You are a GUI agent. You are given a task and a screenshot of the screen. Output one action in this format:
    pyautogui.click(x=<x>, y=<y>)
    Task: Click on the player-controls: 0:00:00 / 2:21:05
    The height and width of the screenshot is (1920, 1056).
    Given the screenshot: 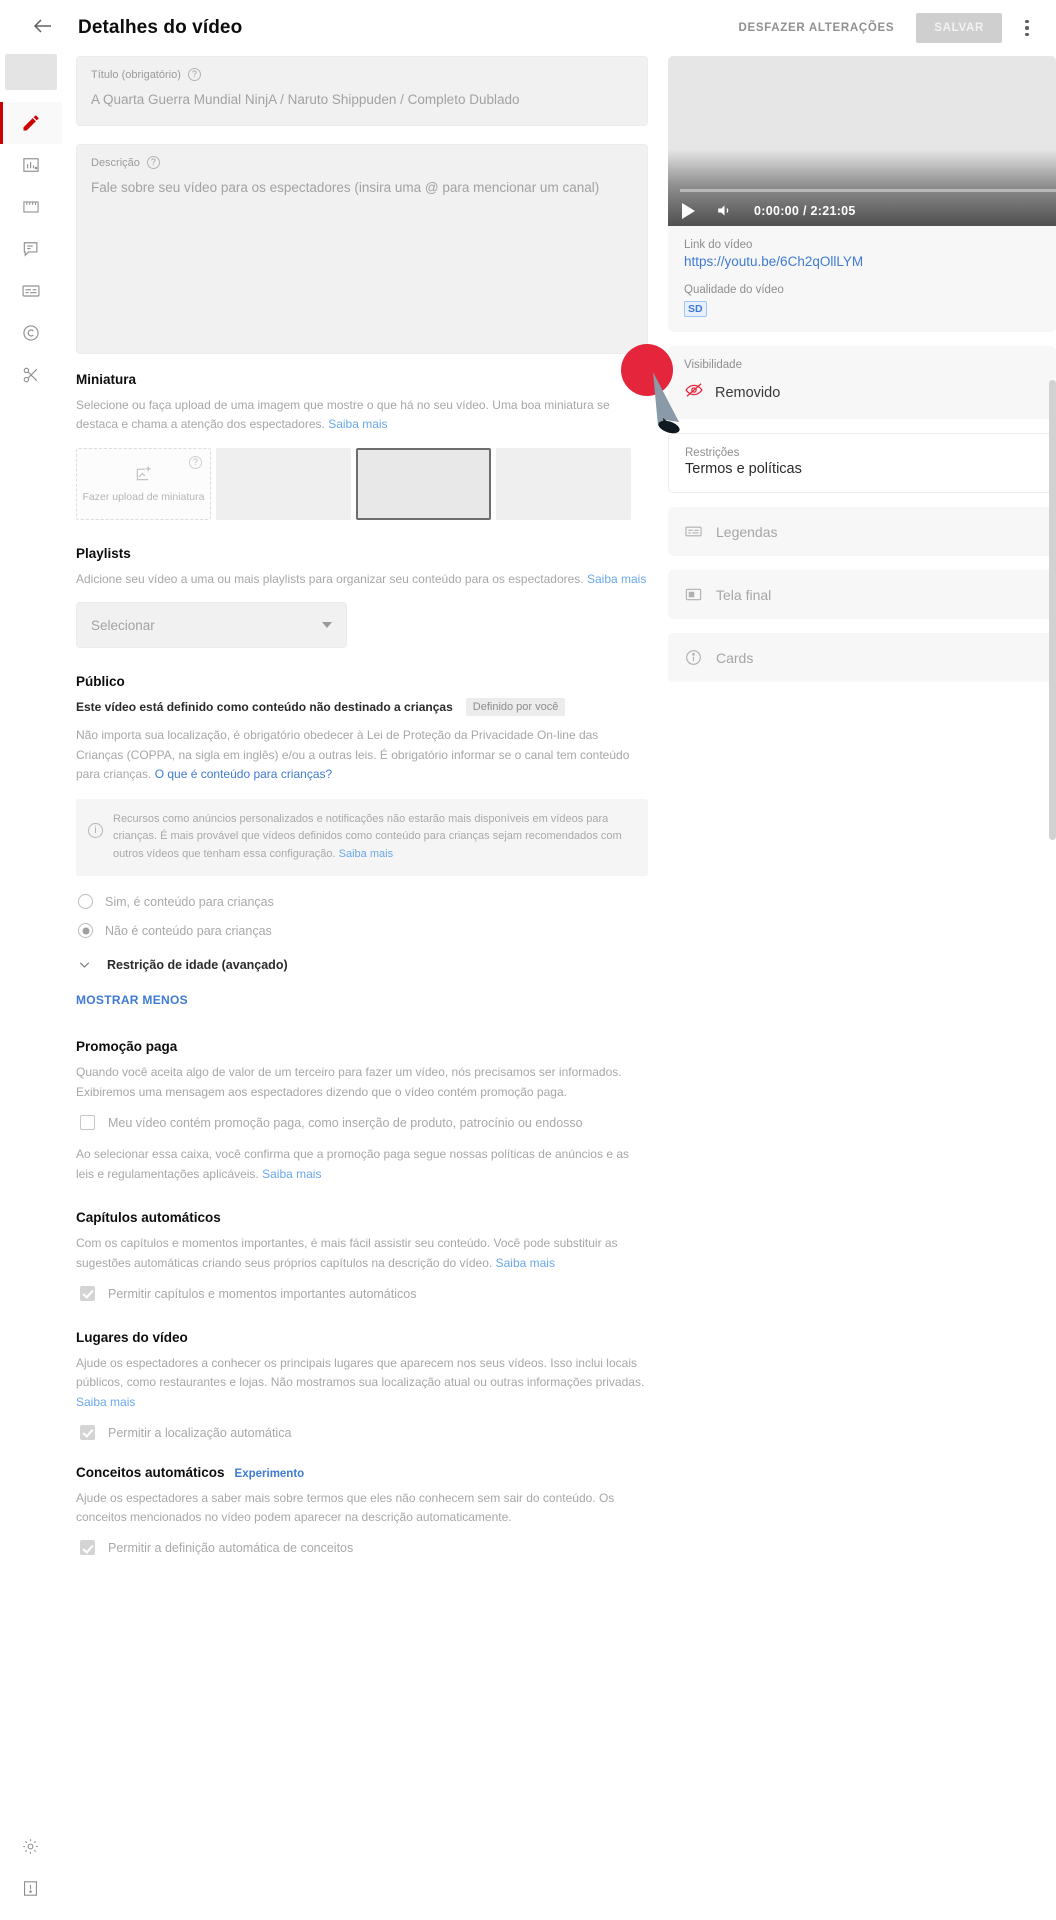 What is the action you would take?
    pyautogui.click(x=769, y=210)
    